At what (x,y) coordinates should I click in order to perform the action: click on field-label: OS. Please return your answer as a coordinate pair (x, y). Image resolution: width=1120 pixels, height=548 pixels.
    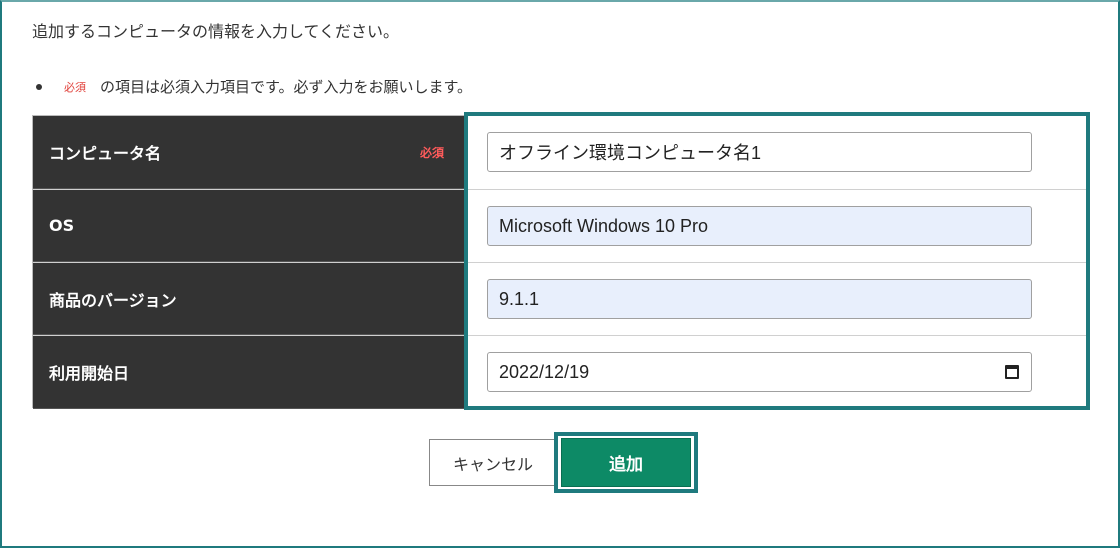
    Looking at the image, I should click on (249, 226).